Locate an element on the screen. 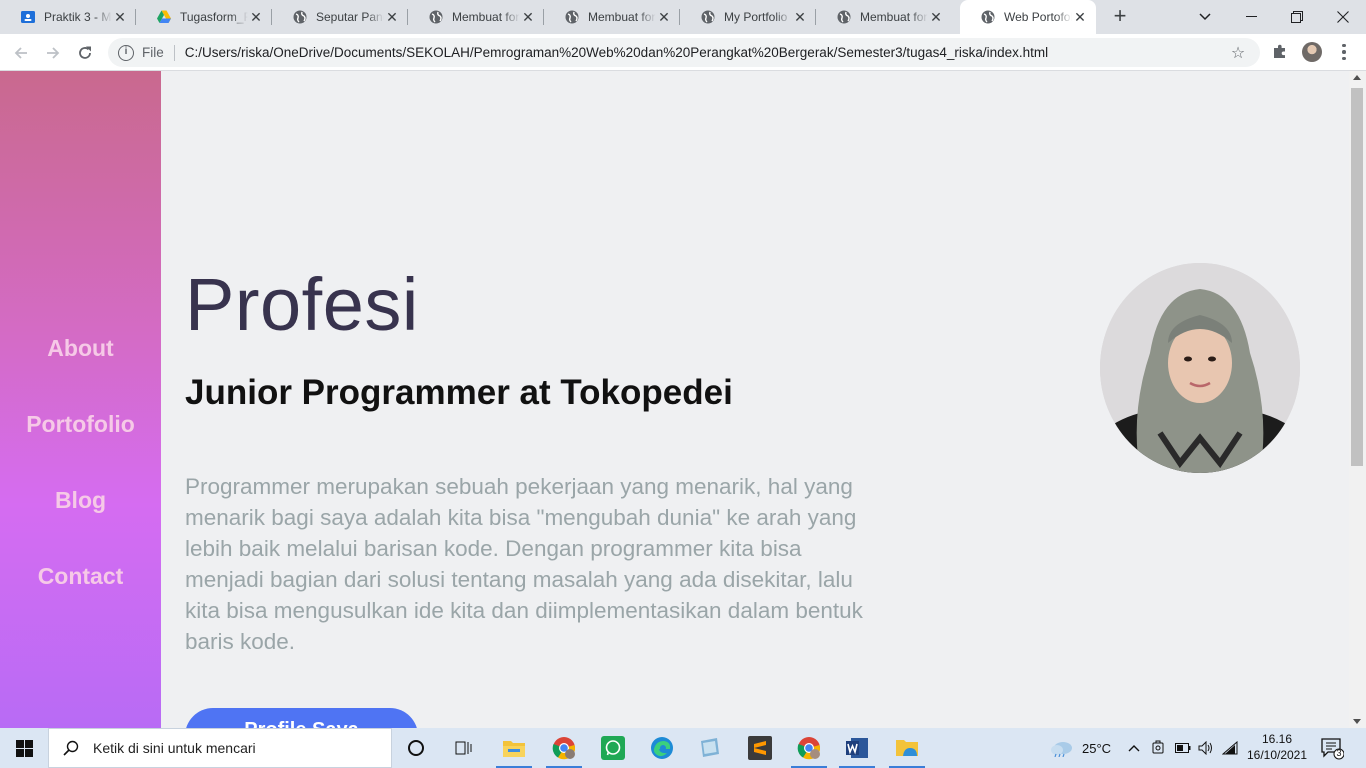 The image size is (1366, 768). browser-tab: Tugasform_Ri ✕ is located at coordinates (204, 17).